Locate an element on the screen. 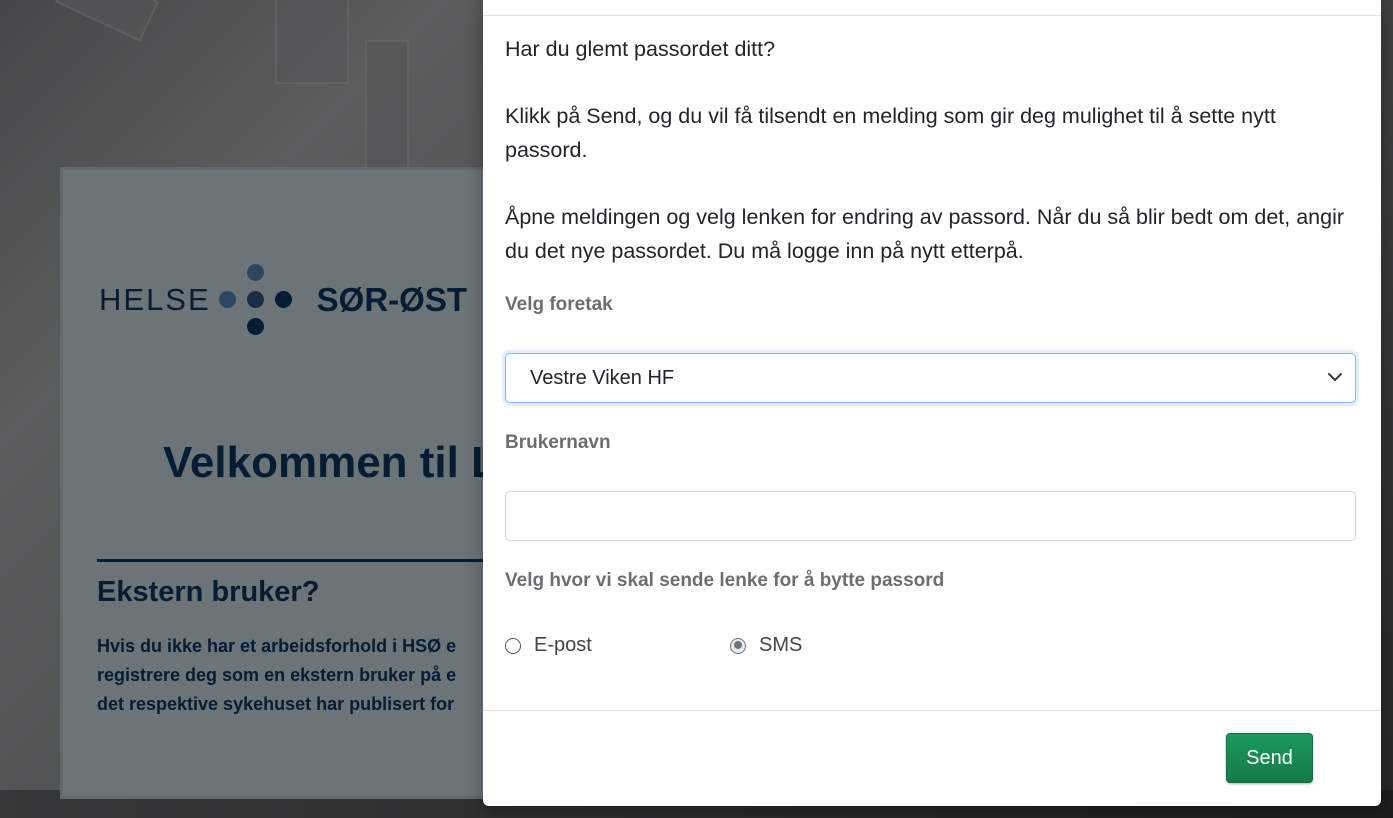  email-option-label: E-post is located at coordinates (563, 645).